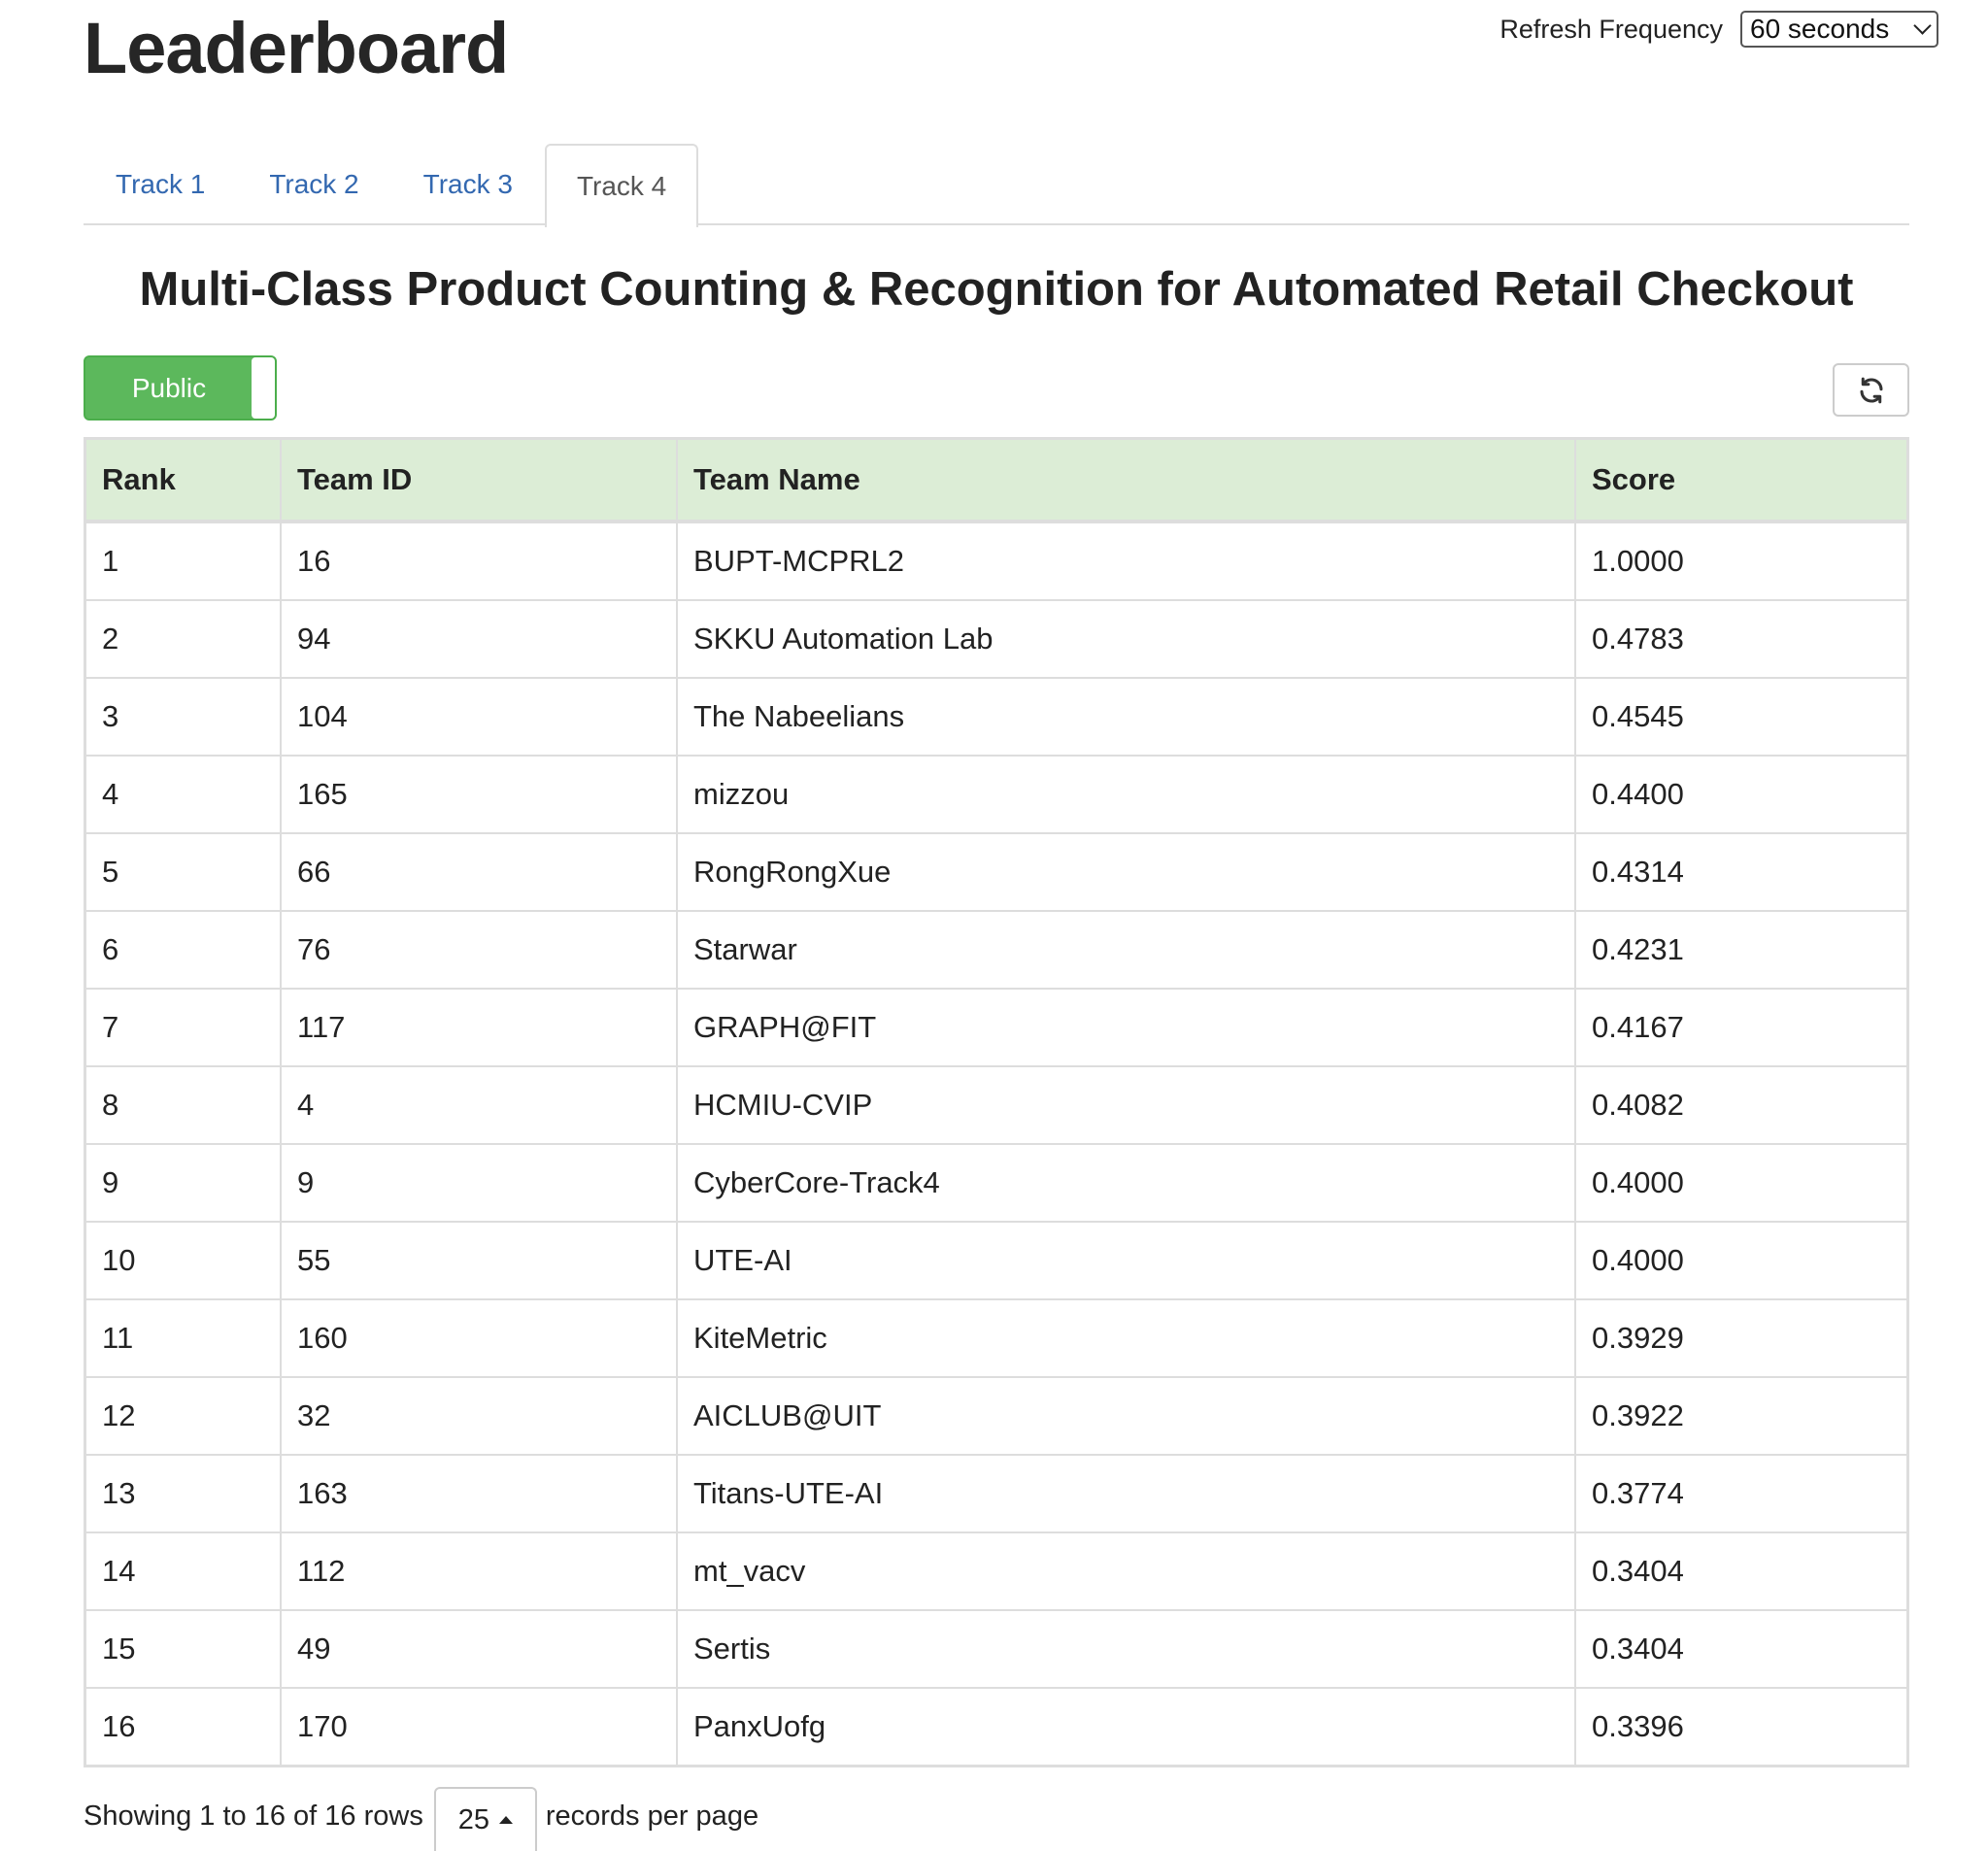 The width and height of the screenshot is (1988, 1851). Describe the element at coordinates (1126, 1416) in the screenshot. I see `team-name-cell: AICLUB@UIT` at that location.